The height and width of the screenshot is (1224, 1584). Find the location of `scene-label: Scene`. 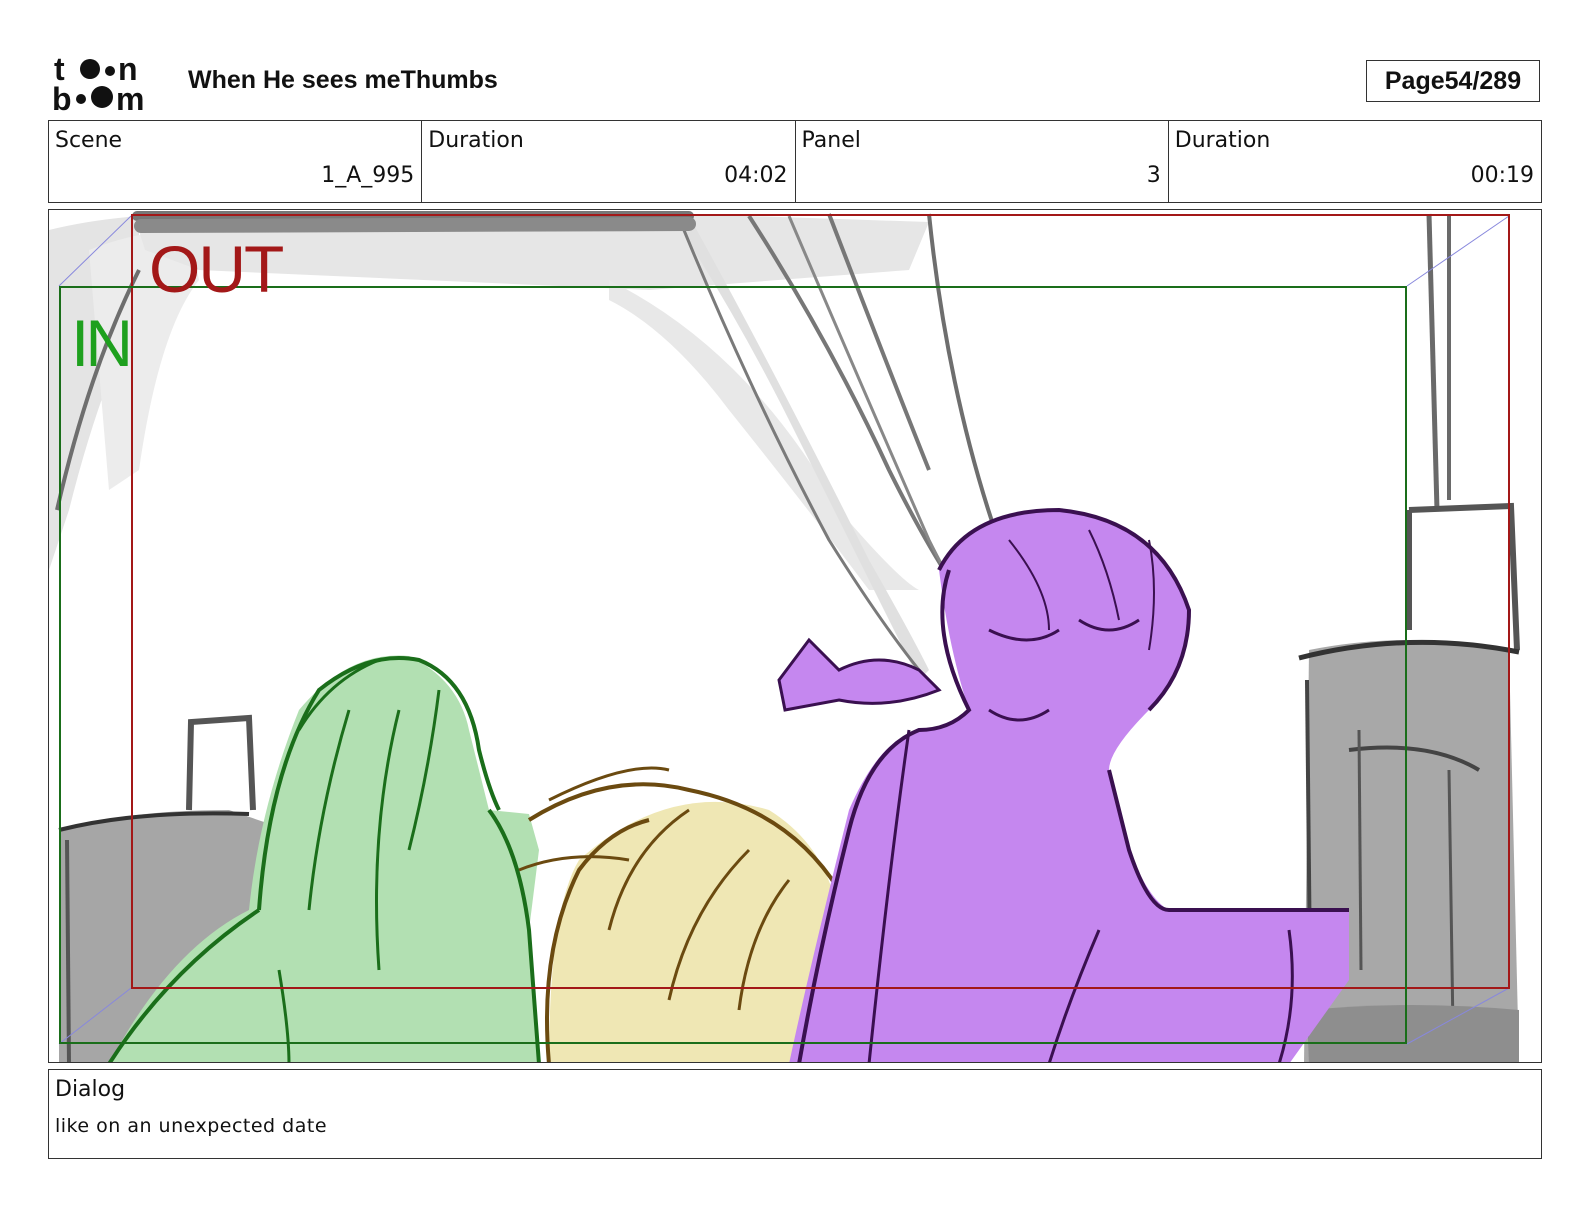

scene-label: Scene is located at coordinates (89, 140).